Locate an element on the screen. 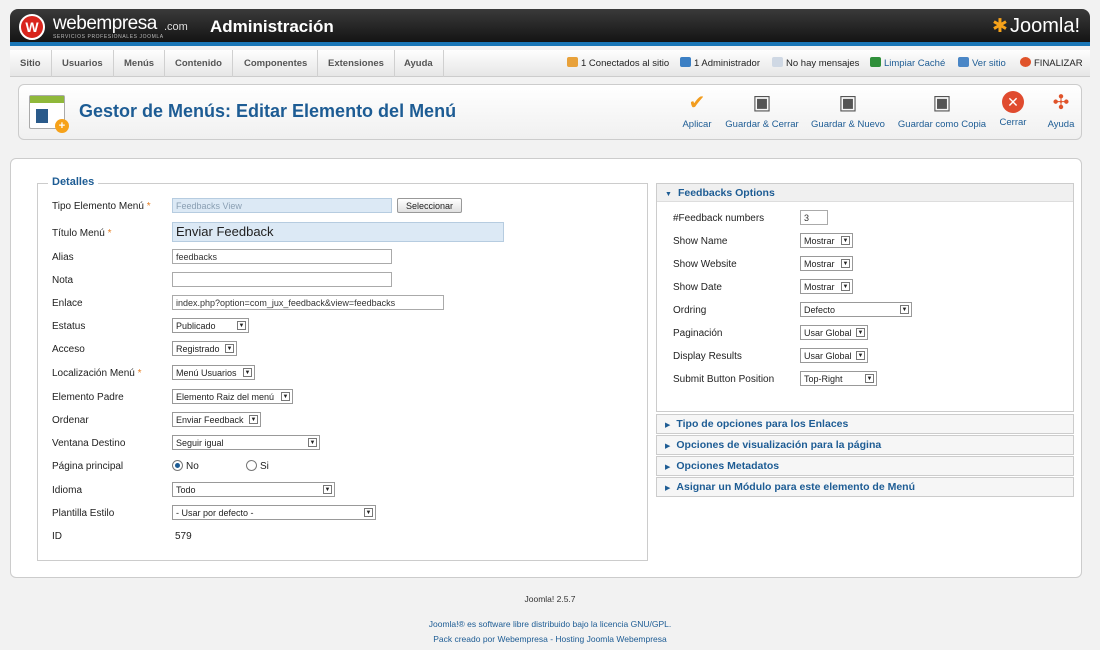  menu-location-select: Menú Usuarios ▼ is located at coordinates (213, 372).